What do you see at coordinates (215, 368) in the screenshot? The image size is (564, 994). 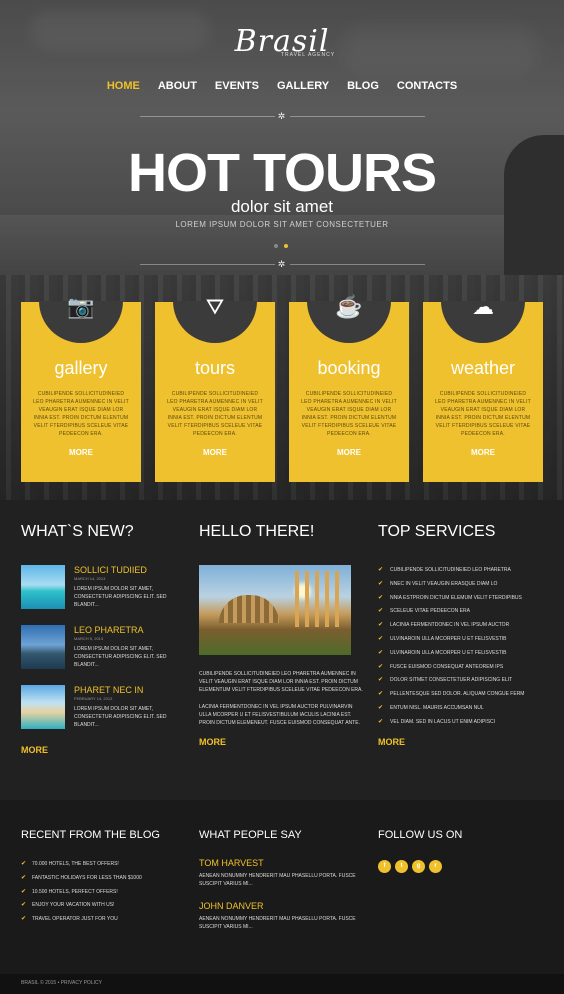 I see `card-title: tours` at bounding box center [215, 368].